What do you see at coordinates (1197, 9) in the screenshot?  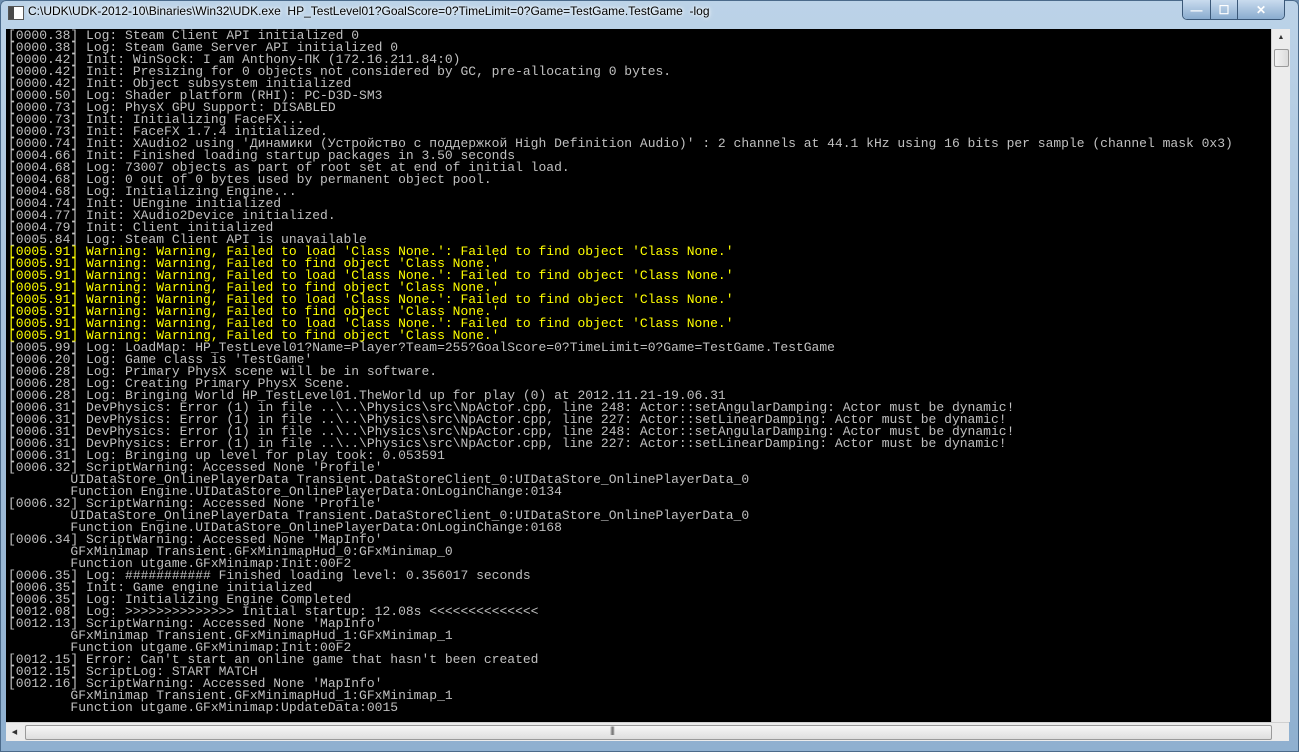 I see `minimize-button: —` at bounding box center [1197, 9].